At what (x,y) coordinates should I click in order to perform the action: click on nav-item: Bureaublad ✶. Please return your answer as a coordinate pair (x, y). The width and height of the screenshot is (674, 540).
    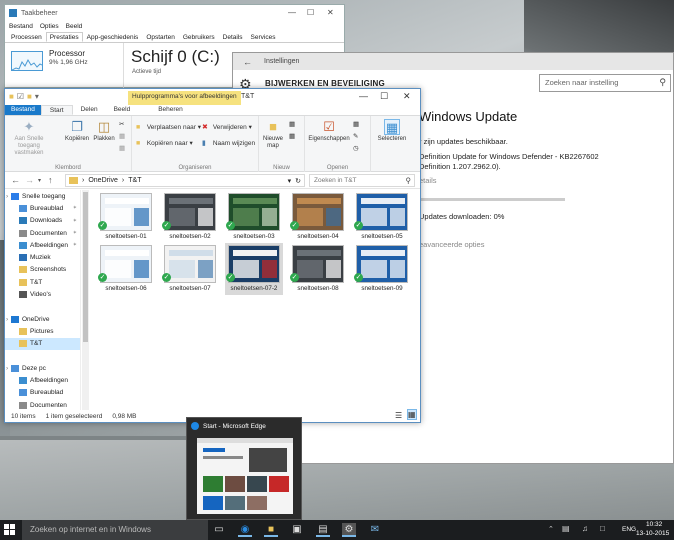
    Looking at the image, I should click on (42, 208).